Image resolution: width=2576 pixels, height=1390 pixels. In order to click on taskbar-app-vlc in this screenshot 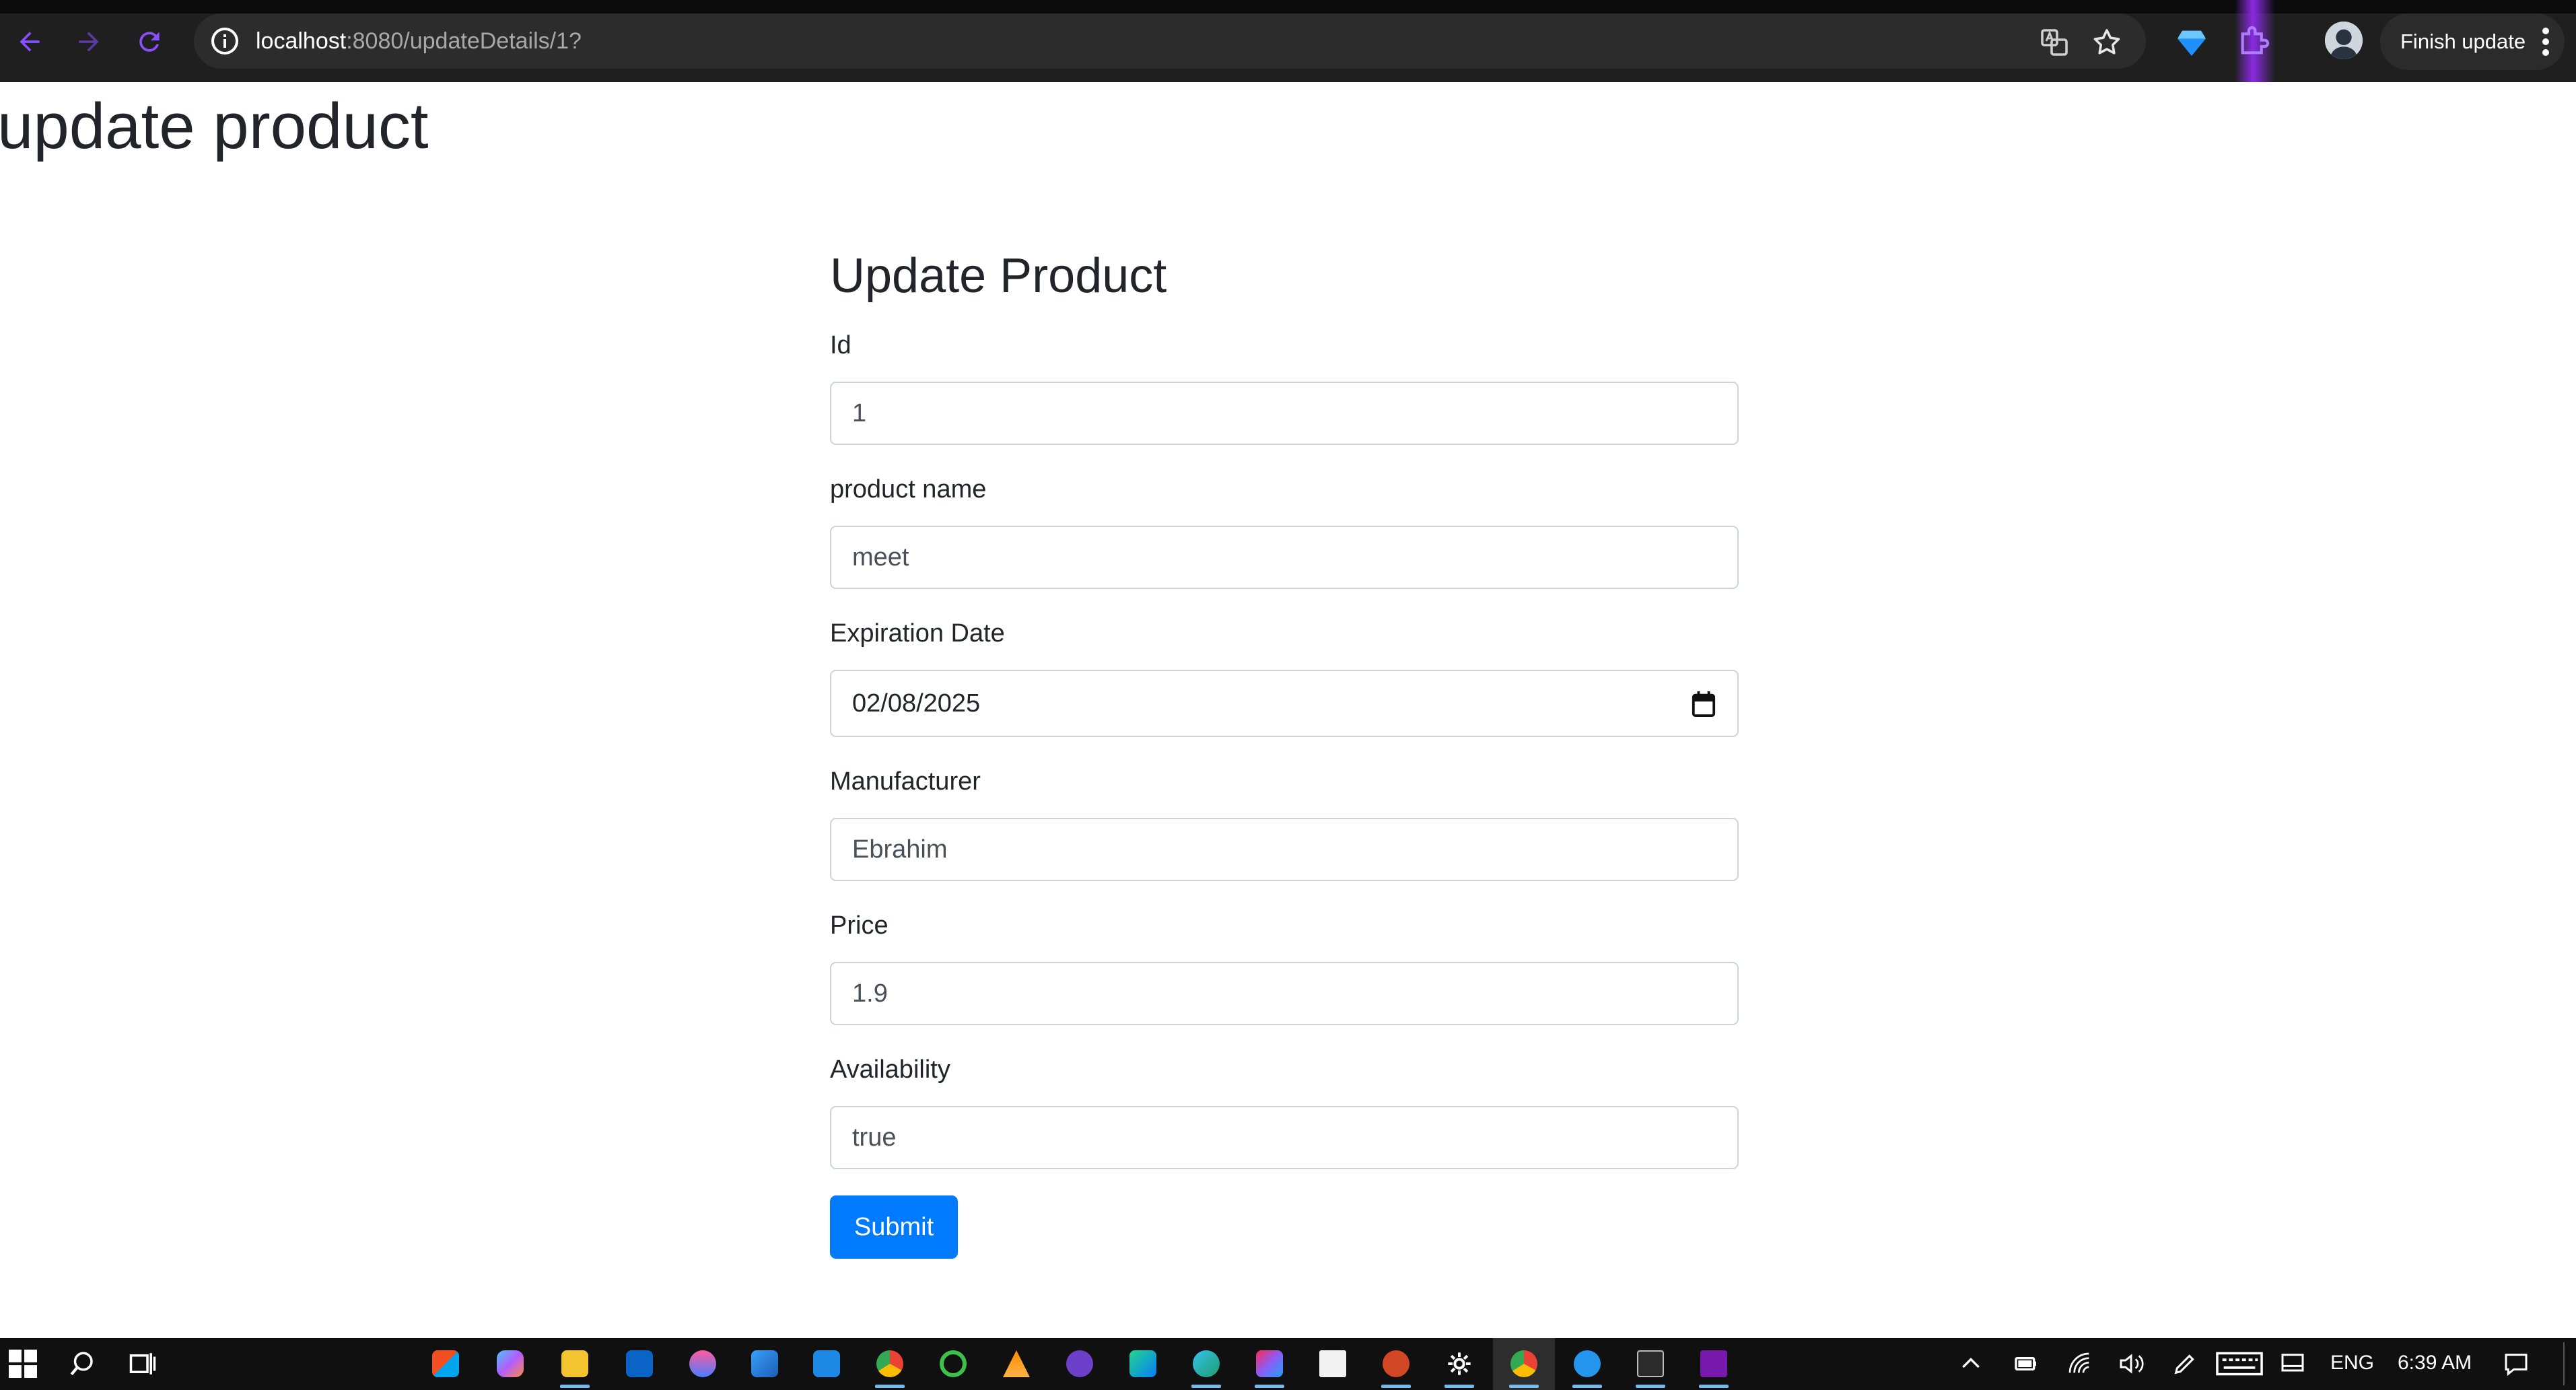, I will do `click(1016, 1364)`.